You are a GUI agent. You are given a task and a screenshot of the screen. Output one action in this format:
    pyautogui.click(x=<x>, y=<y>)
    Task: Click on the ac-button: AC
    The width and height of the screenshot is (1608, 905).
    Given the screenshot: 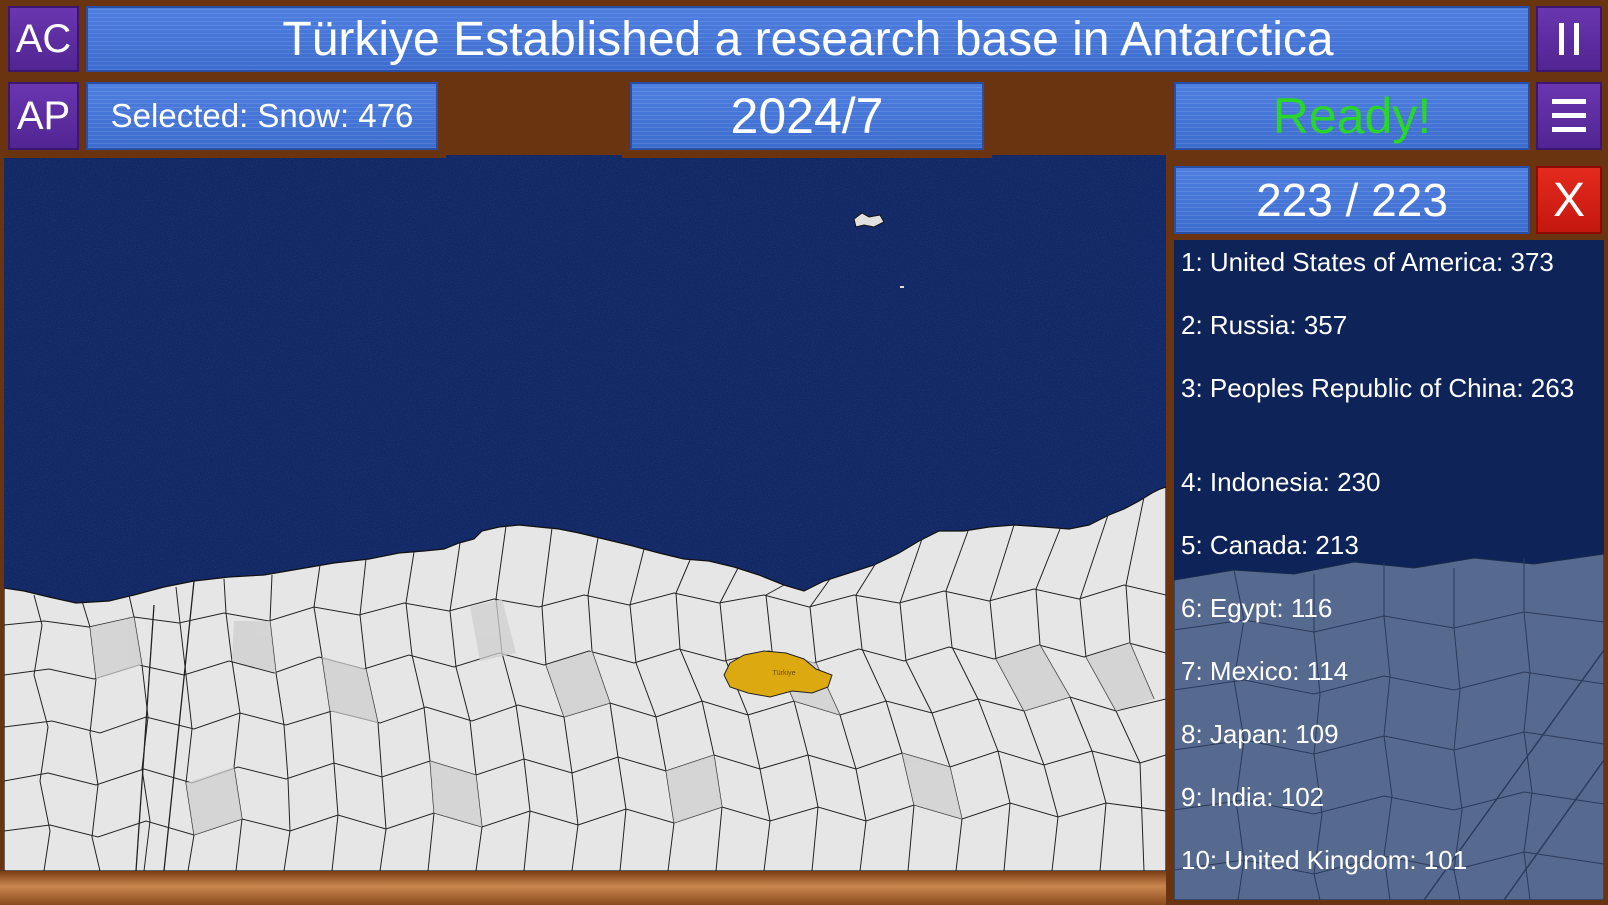 What is the action you would take?
    pyautogui.click(x=43, y=39)
    